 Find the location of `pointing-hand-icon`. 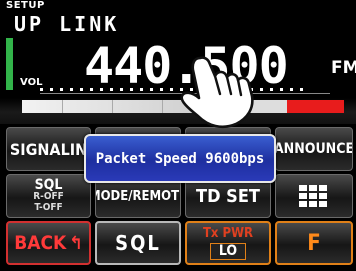

pointing-hand-icon is located at coordinates (217, 92).